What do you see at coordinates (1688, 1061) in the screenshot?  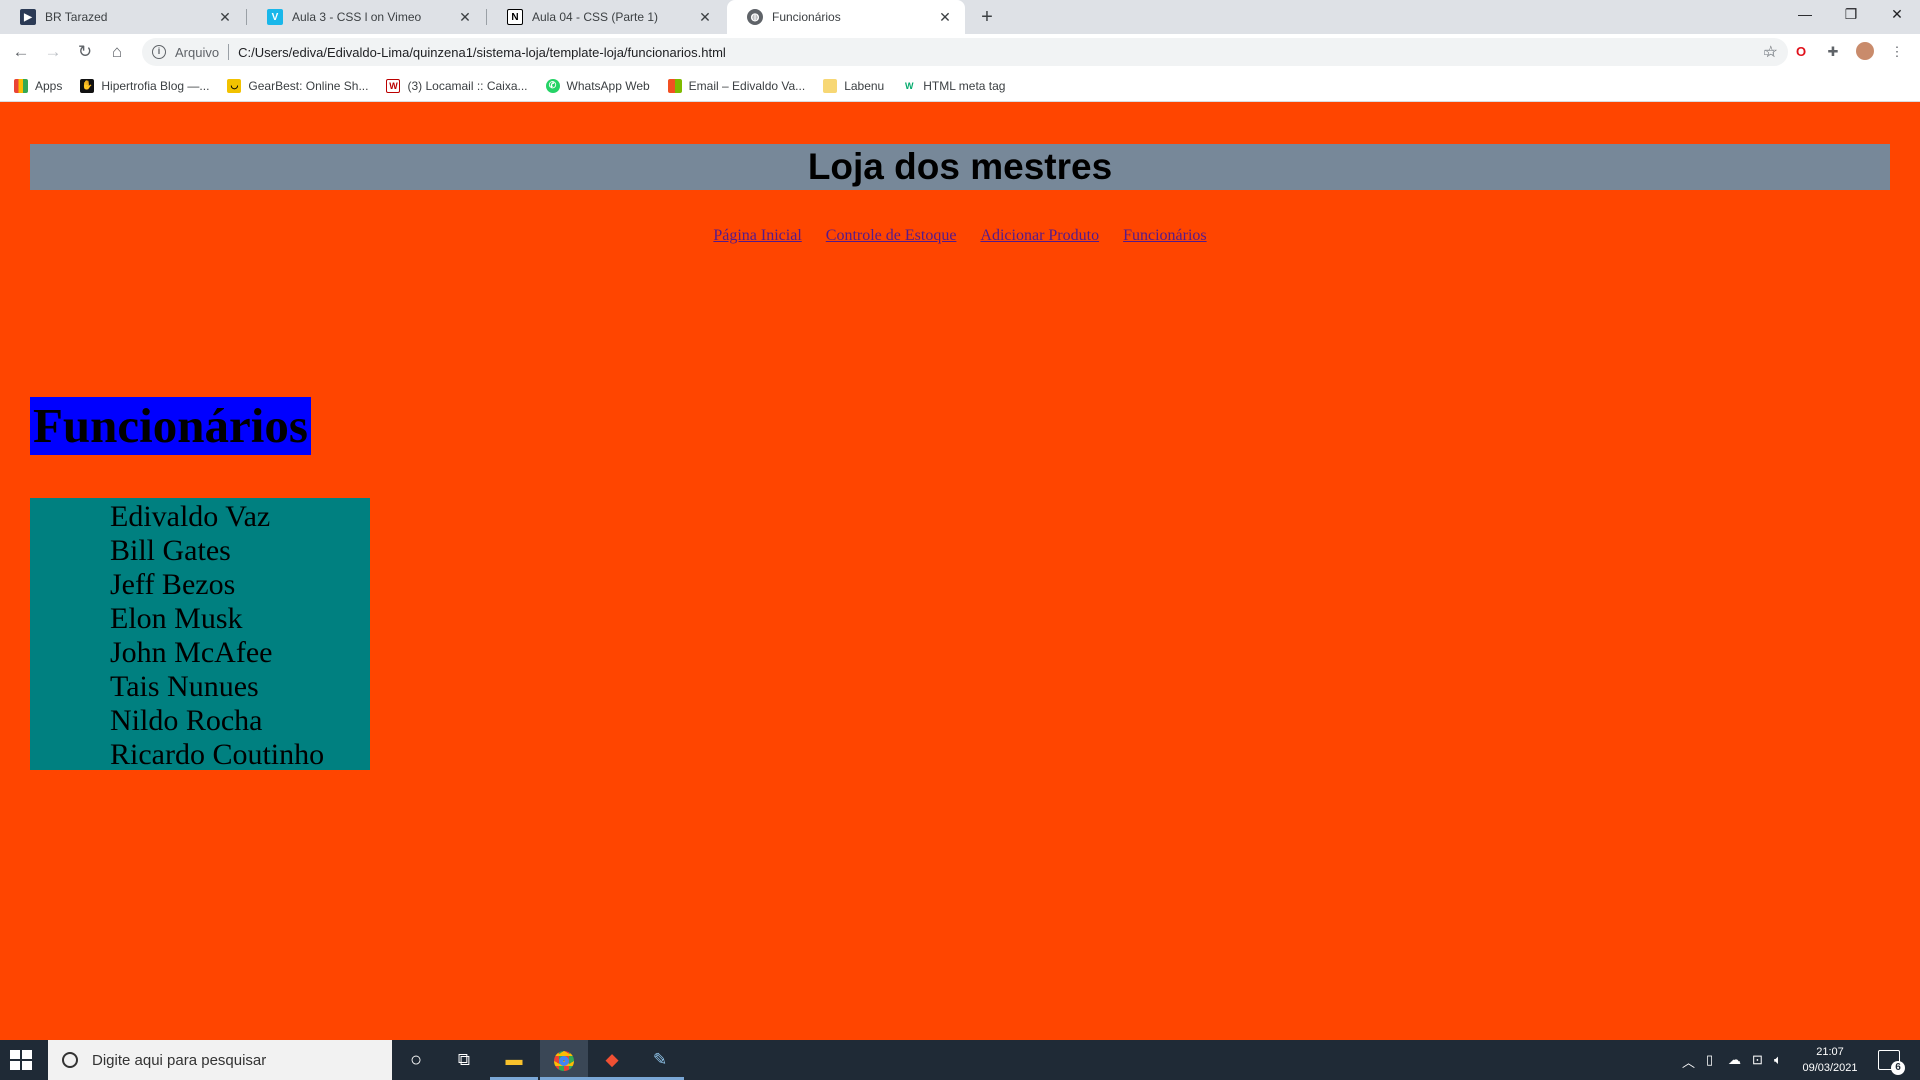 I see `chevron-up-icon: ︿` at bounding box center [1688, 1061].